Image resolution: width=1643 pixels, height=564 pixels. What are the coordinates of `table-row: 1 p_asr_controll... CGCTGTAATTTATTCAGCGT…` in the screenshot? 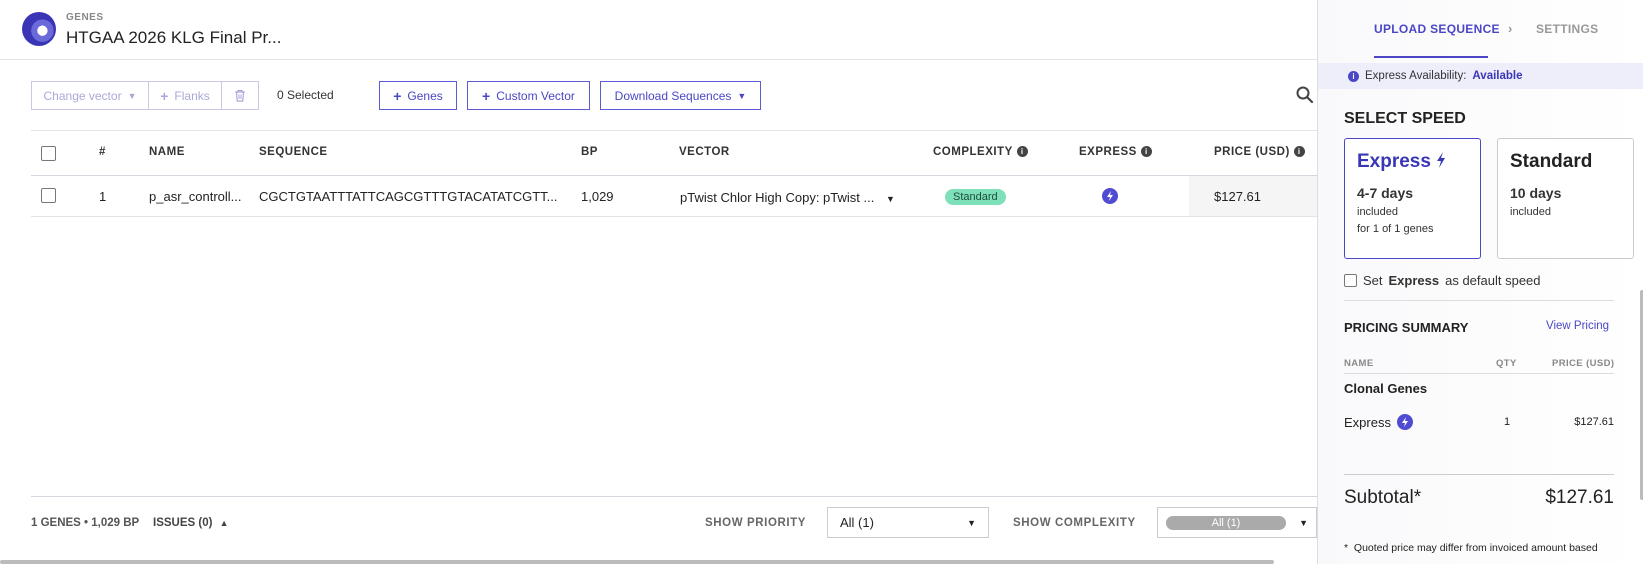 It's located at (674, 196).